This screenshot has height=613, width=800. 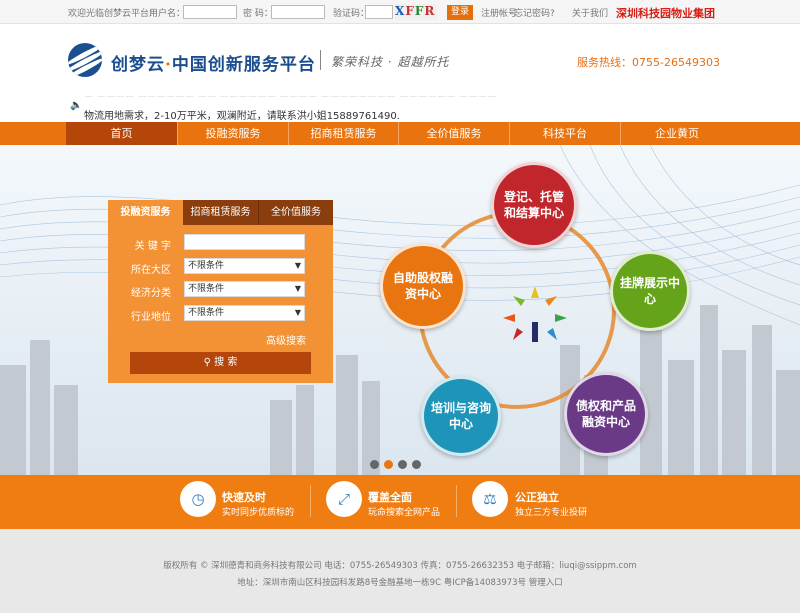 What do you see at coordinates (198, 499) in the screenshot?
I see `clock-icon: ◷` at bounding box center [198, 499].